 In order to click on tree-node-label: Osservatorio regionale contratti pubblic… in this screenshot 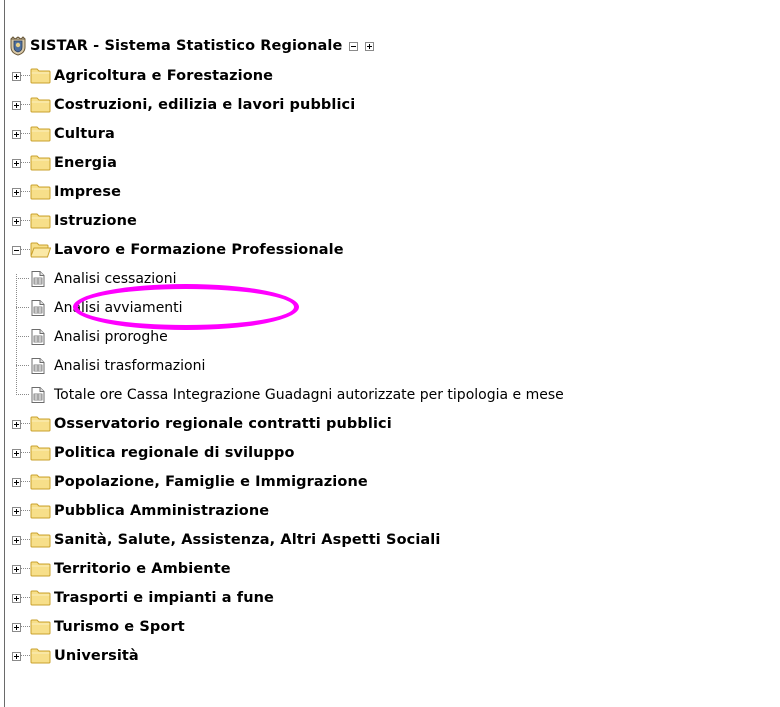, I will do `click(223, 424)`.